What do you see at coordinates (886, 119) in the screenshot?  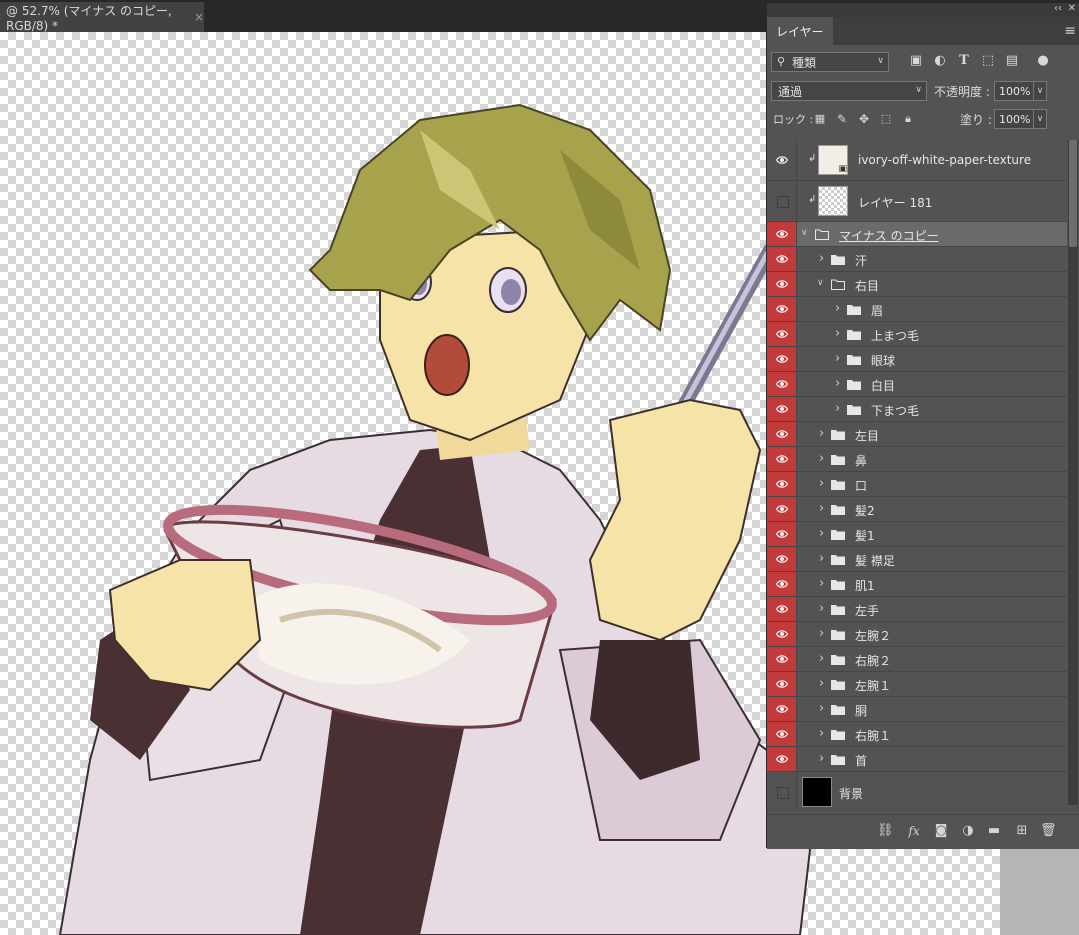 I see `lock-artboard-icon: ⬚` at bounding box center [886, 119].